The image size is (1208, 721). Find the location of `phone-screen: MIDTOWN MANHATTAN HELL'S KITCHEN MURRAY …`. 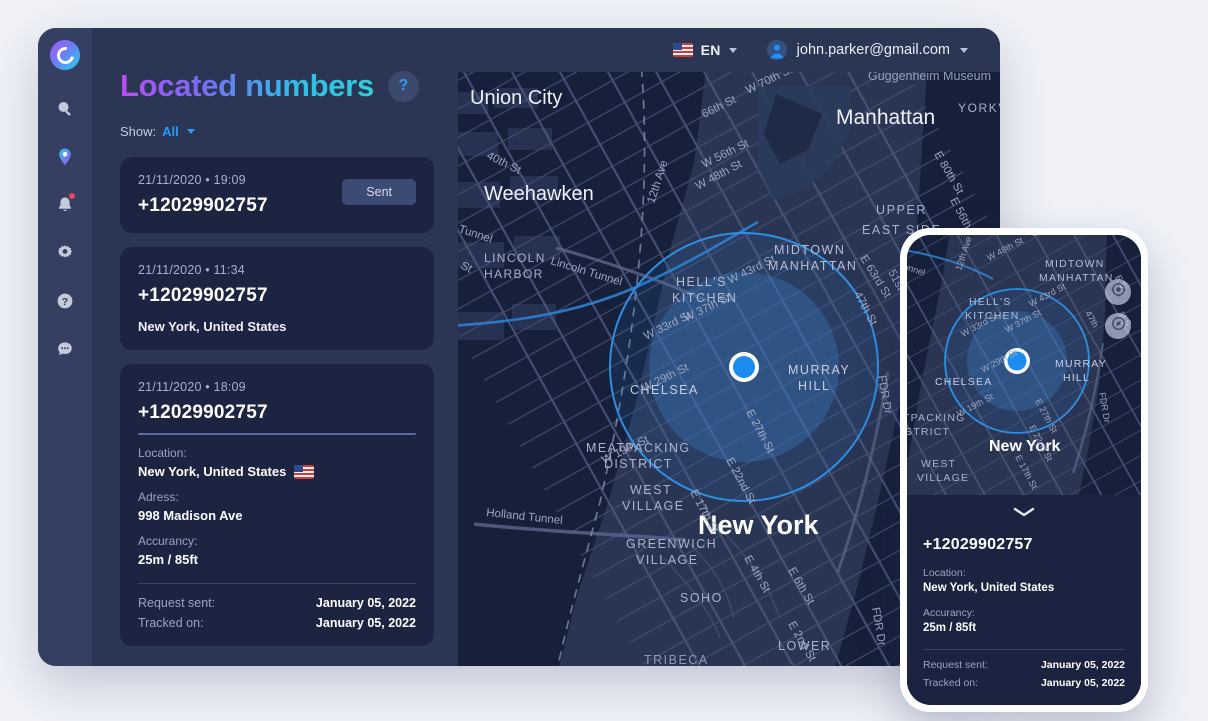

phone-screen: MIDTOWN MANHATTAN HELL'S KITCHEN MURRAY … is located at coordinates (1024, 470).